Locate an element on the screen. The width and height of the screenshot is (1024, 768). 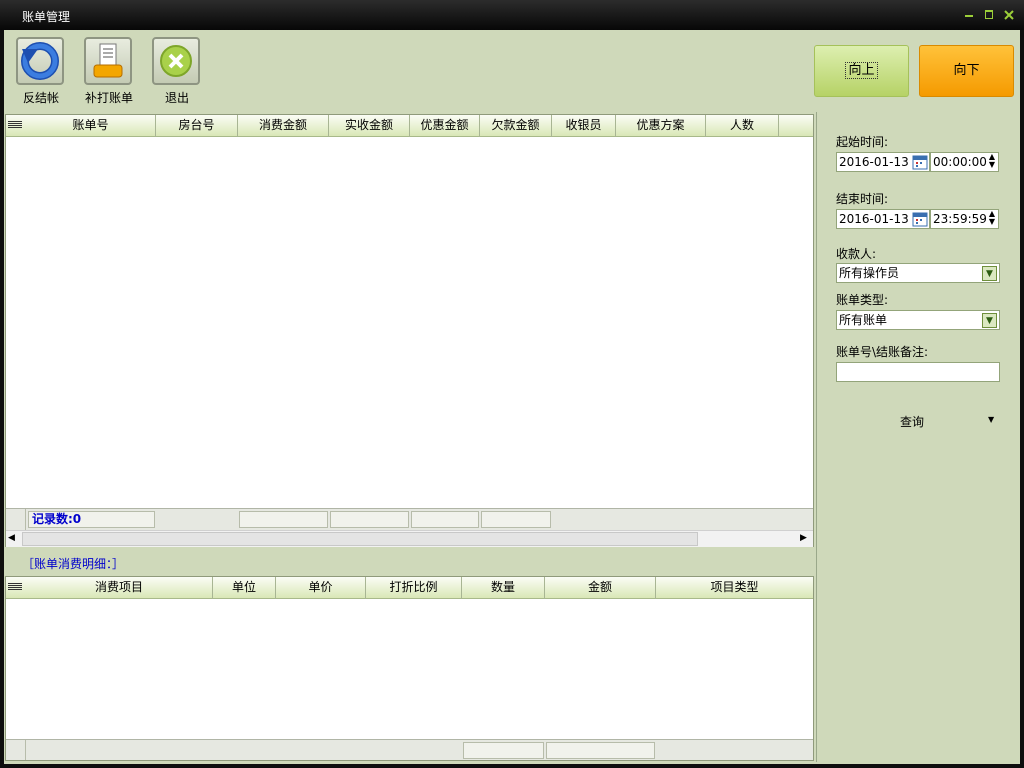
close-icon is located at coordinates (1009, 15).